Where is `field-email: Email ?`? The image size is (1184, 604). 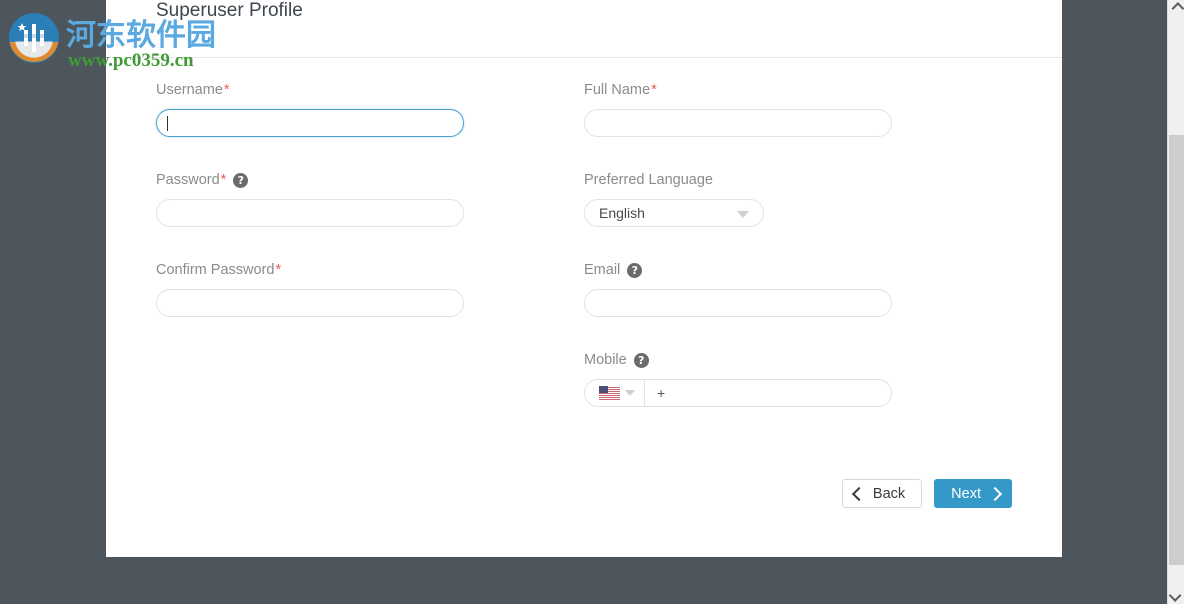 field-email: Email ? is located at coordinates (738, 289).